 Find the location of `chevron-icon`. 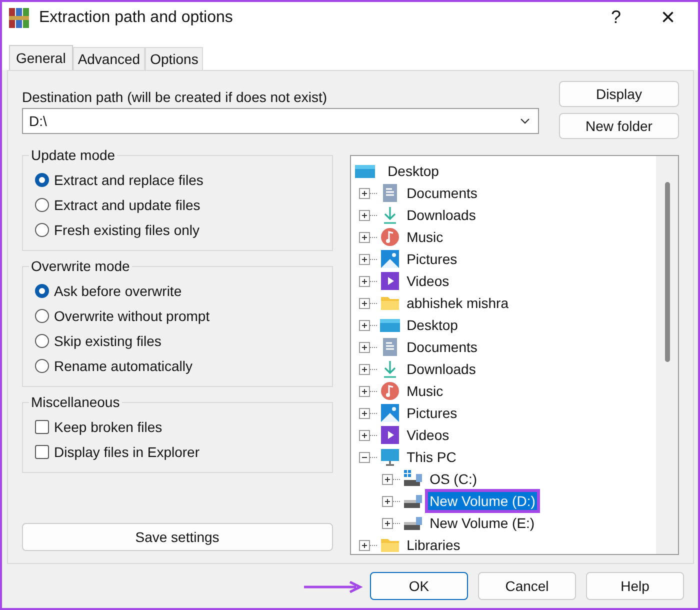

chevron-icon is located at coordinates (525, 121).